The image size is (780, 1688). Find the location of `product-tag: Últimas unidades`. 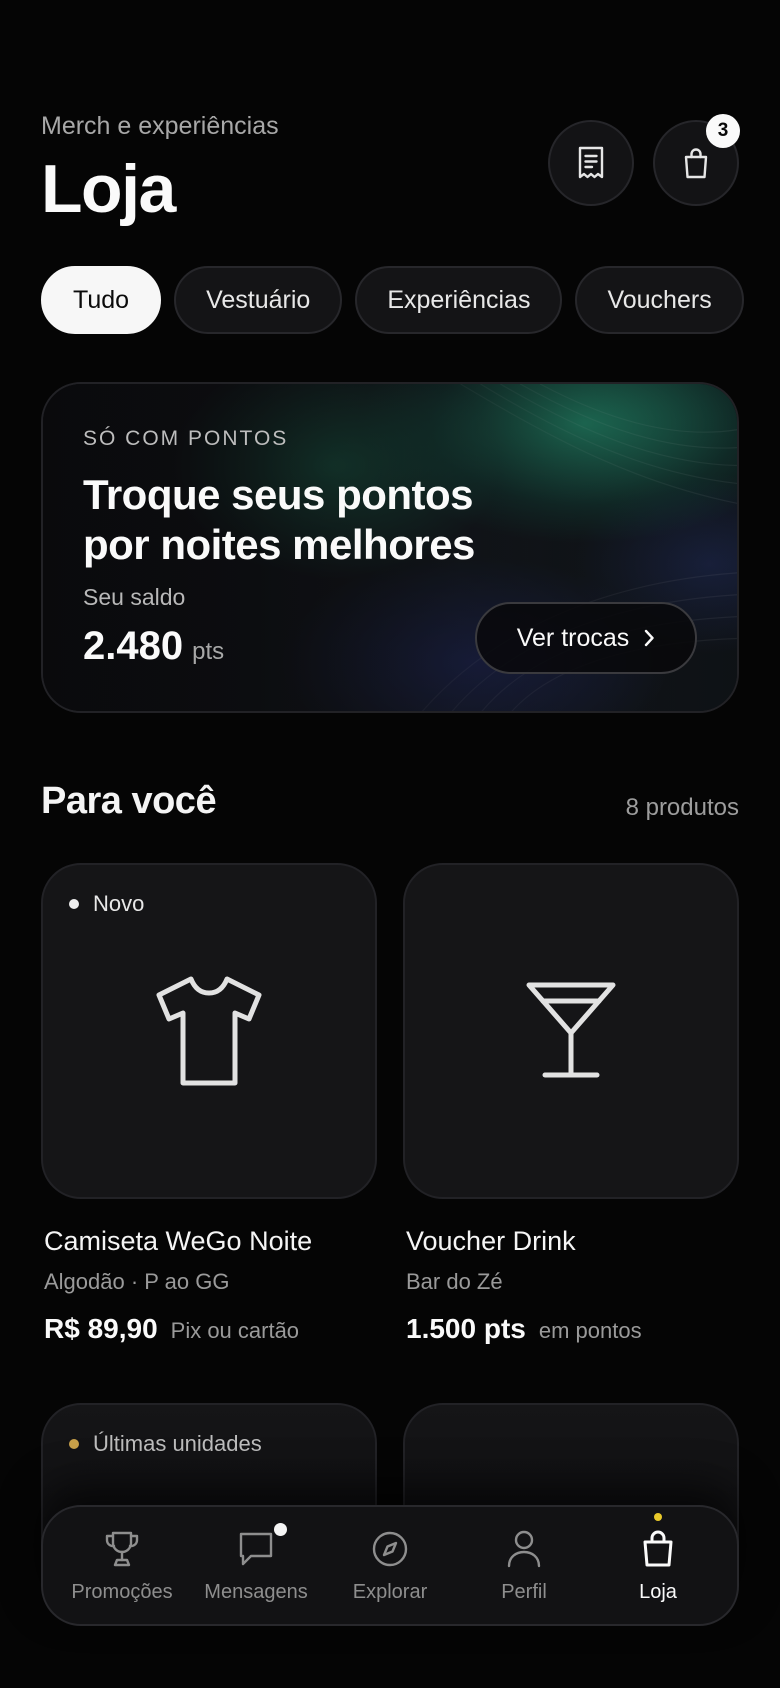

product-tag: Últimas unidades is located at coordinates (165, 1444).